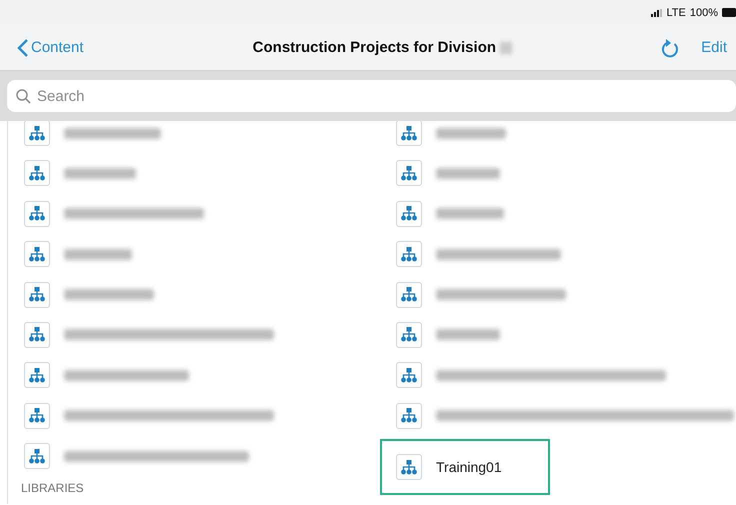  What do you see at coordinates (465, 467) in the screenshot?
I see `project-item: Training01` at bounding box center [465, 467].